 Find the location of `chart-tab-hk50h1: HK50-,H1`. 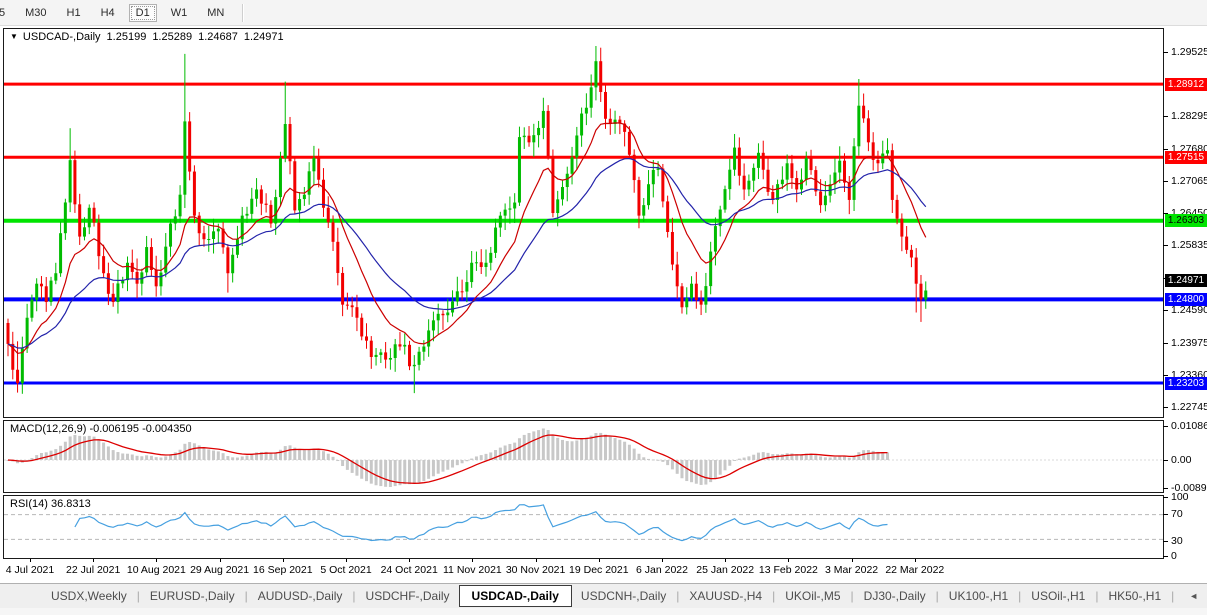

chart-tab-hk50h1: HK50-,H1 is located at coordinates (1134, 596).